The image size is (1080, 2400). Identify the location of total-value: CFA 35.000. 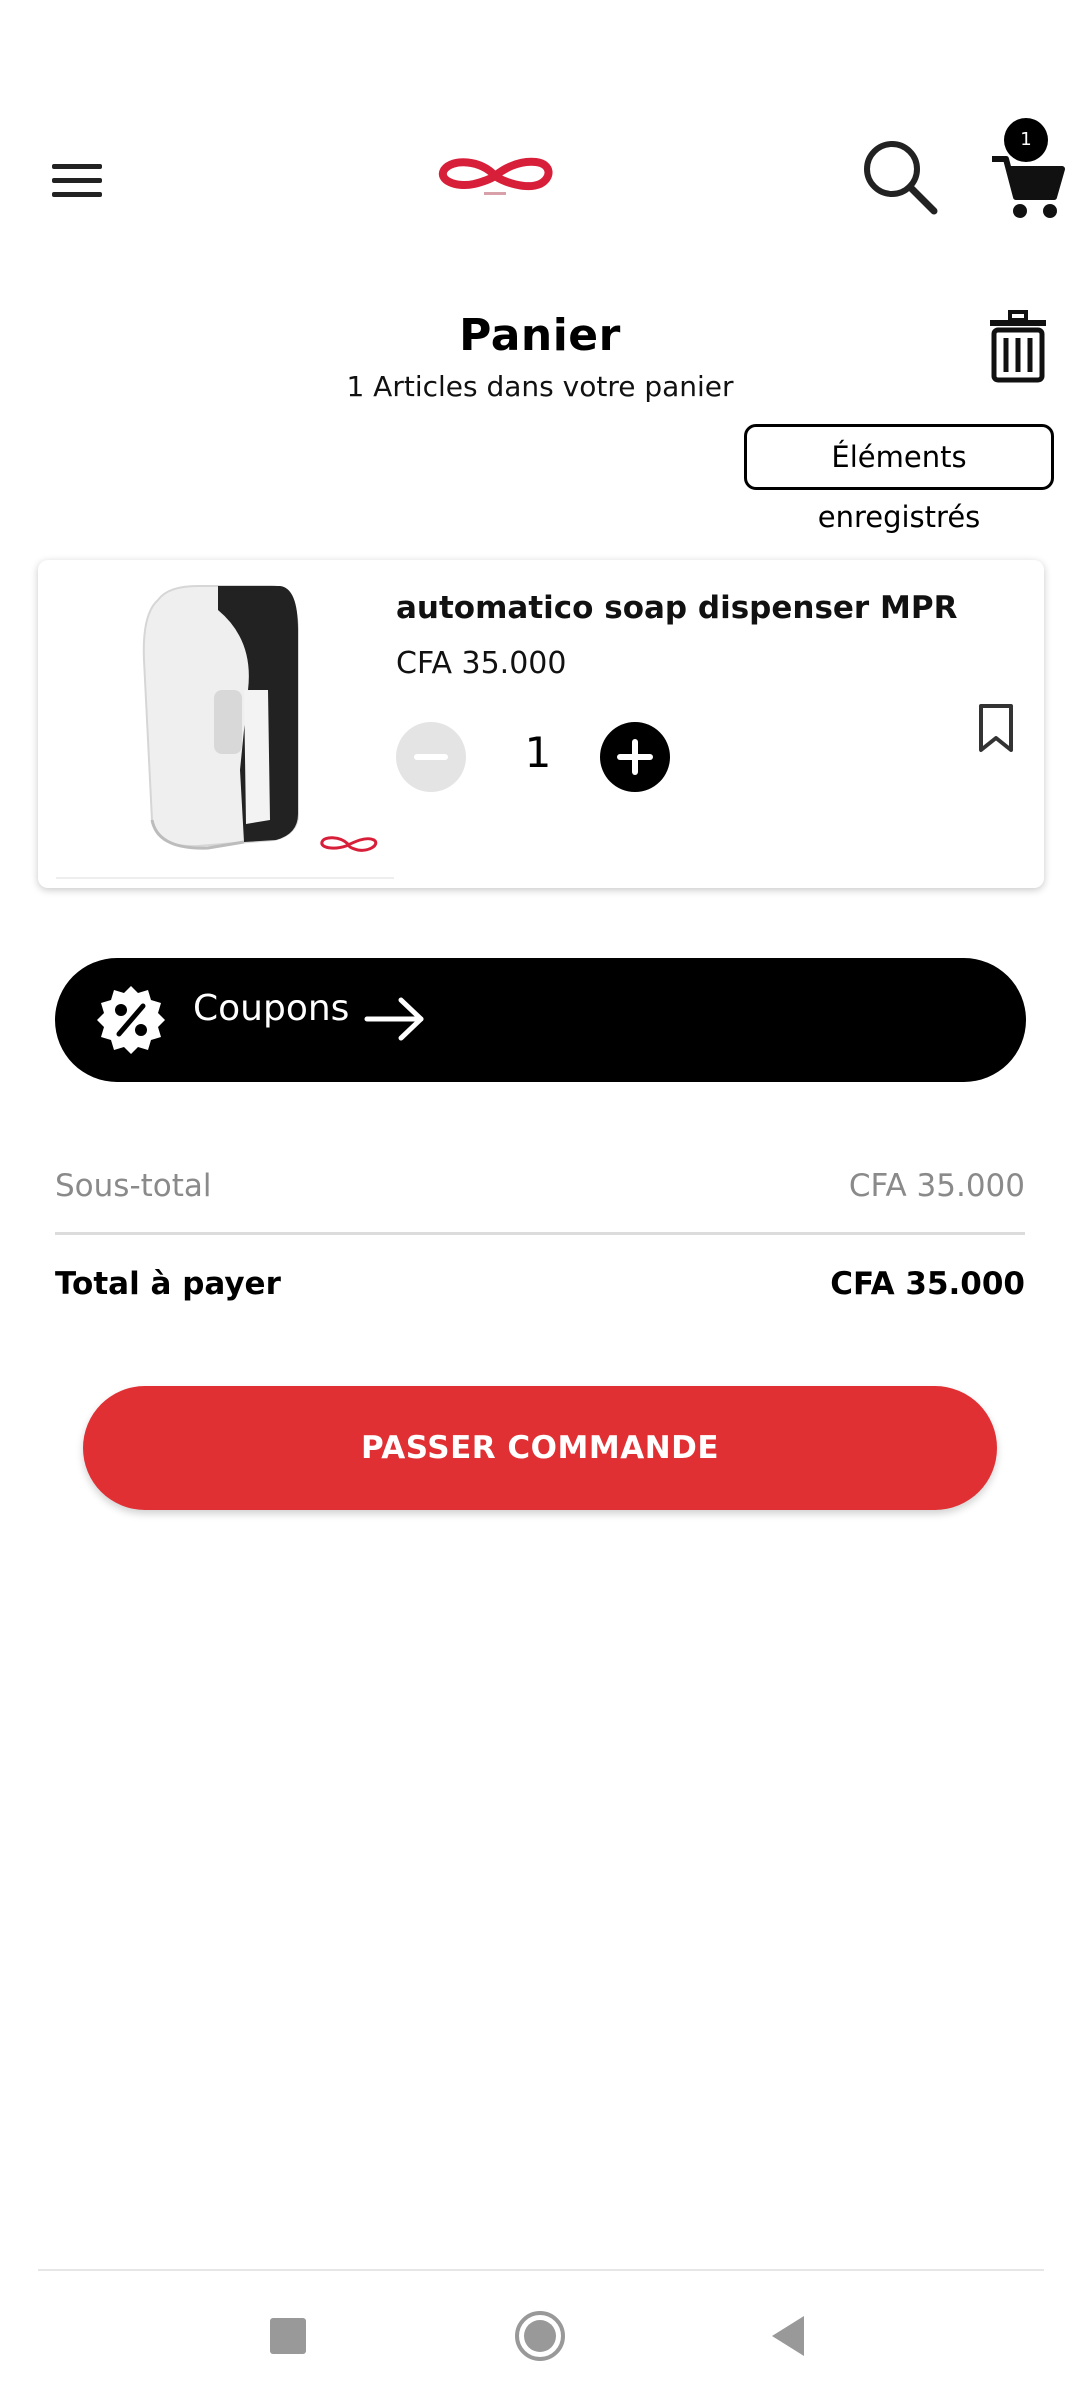
(927, 1284).